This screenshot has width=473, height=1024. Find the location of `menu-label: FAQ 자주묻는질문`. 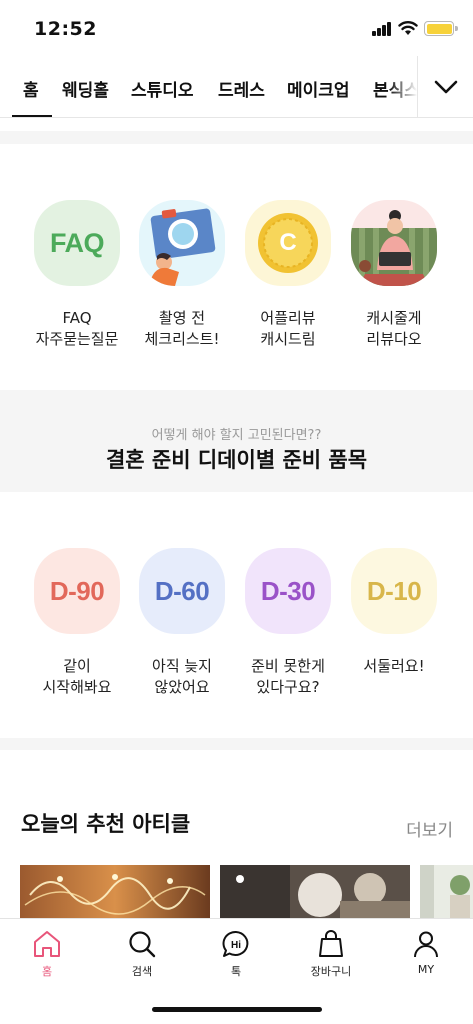

menu-label: FAQ 자주묻는질문 is located at coordinates (77, 328).